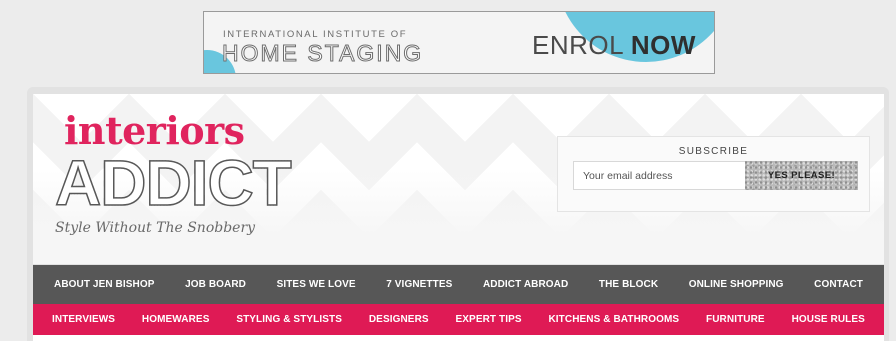 The height and width of the screenshot is (341, 896). Describe the element at coordinates (173, 183) in the screenshot. I see `logo-text-addict: ADDICT` at that location.